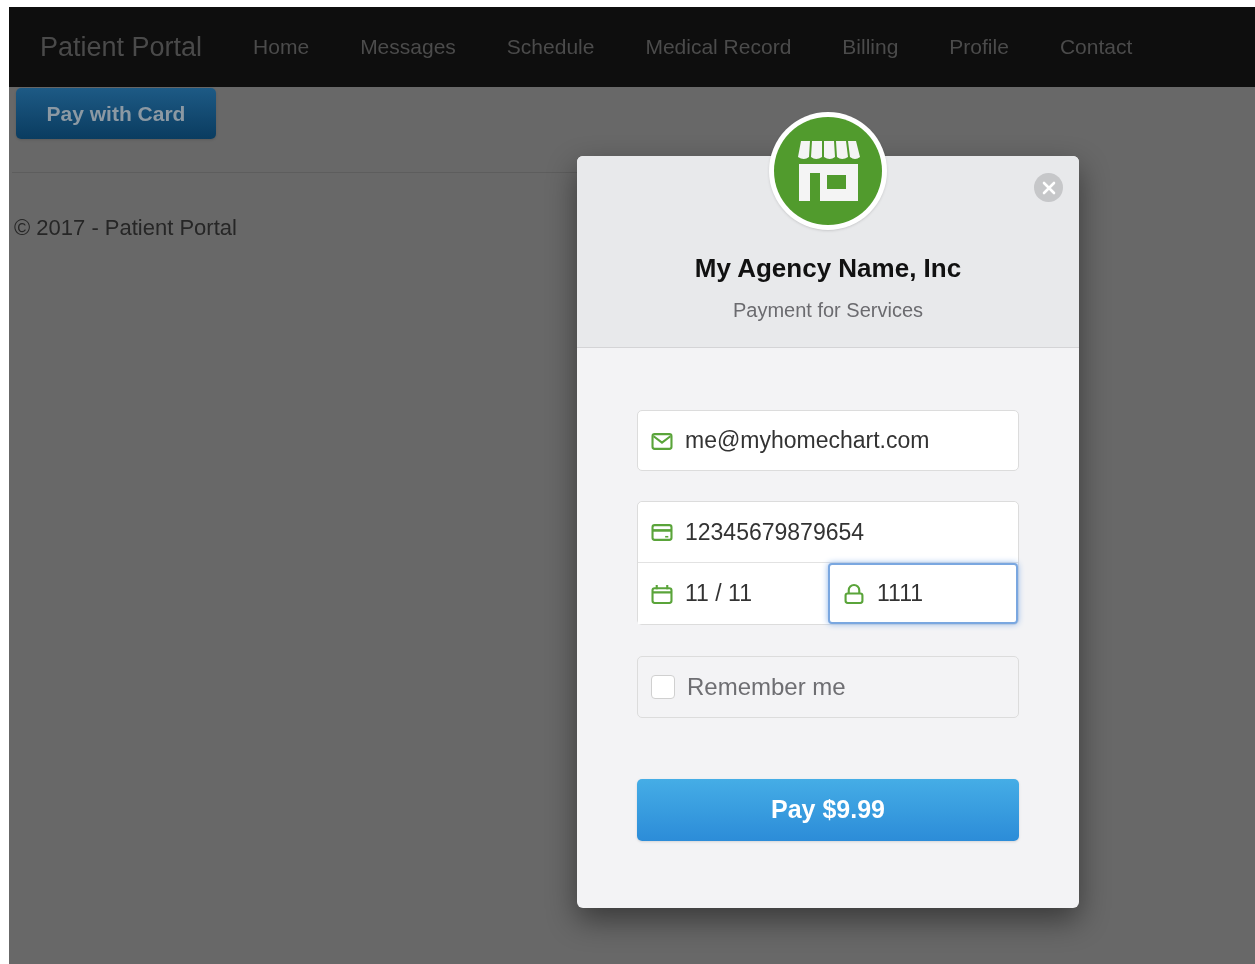  What do you see at coordinates (828, 810) in the screenshot?
I see `pay-button: Pay $9.99` at bounding box center [828, 810].